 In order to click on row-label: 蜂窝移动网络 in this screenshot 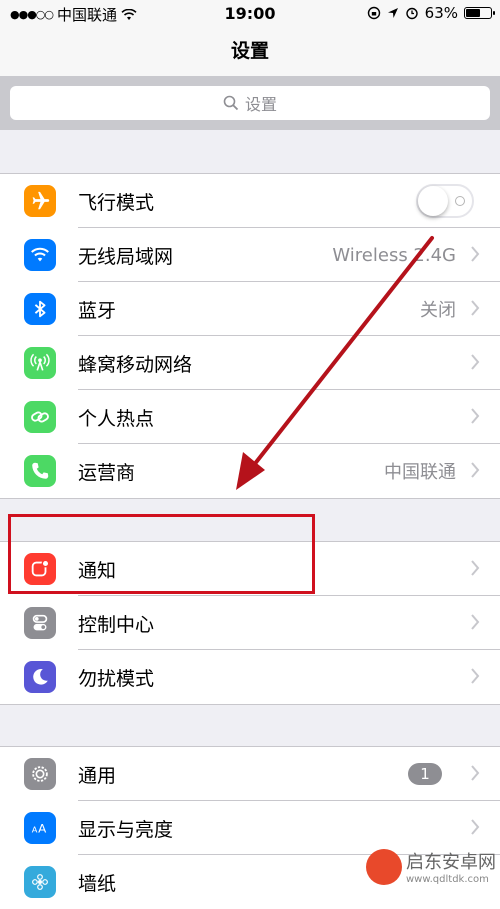, I will do `click(135, 364)`.